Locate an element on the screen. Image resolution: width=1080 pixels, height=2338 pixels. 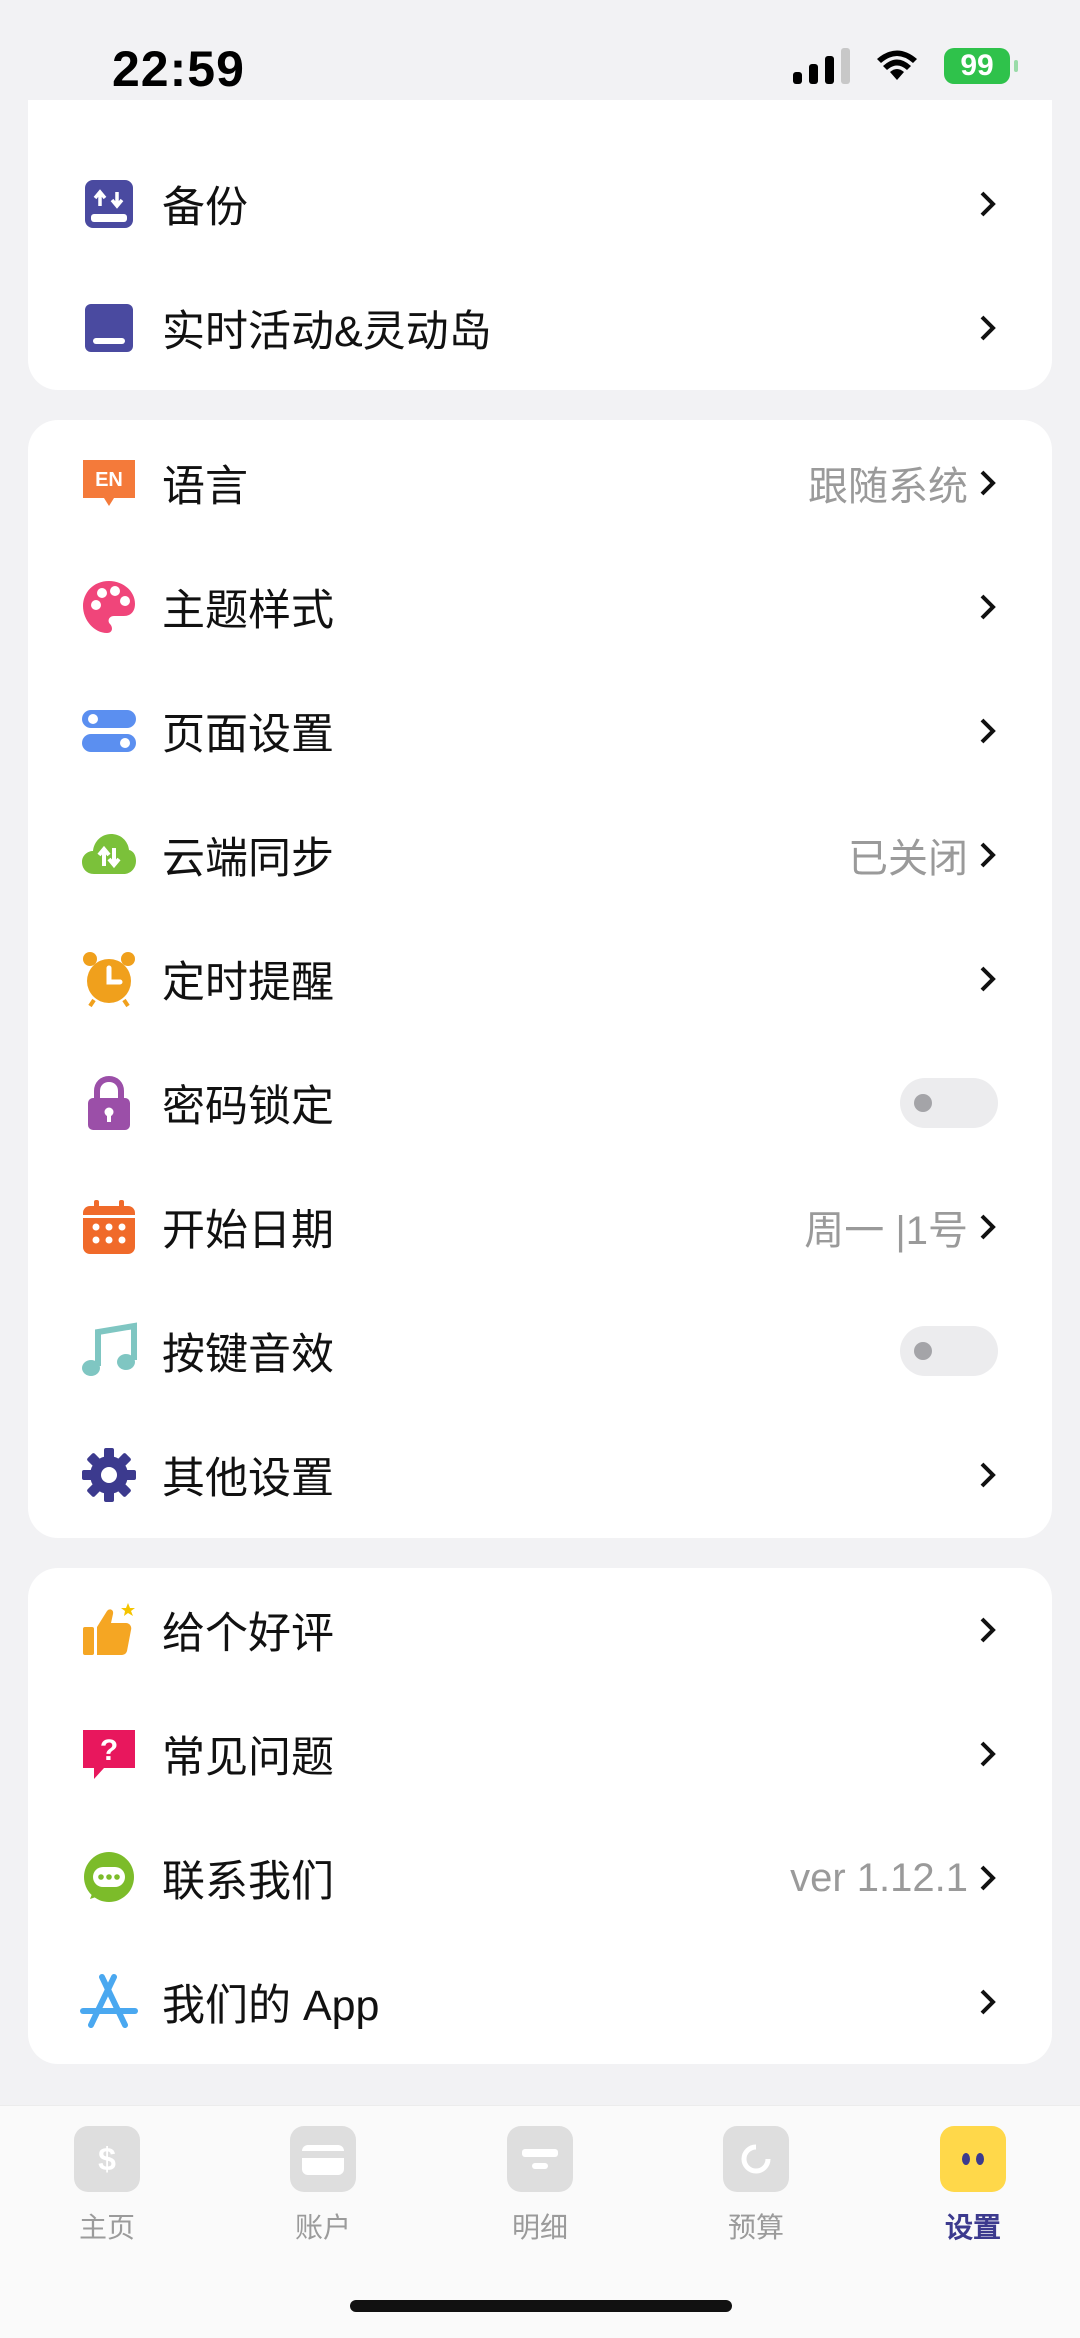
tab-accounts: 账户 is located at coordinates (323, 2186).